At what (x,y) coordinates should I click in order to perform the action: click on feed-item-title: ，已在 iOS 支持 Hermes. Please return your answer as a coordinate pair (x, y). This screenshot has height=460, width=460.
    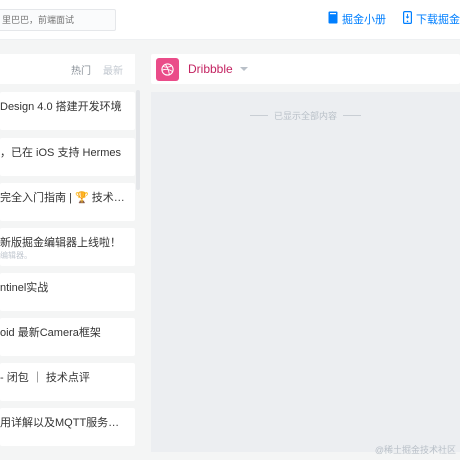
    Looking at the image, I should click on (61, 153).